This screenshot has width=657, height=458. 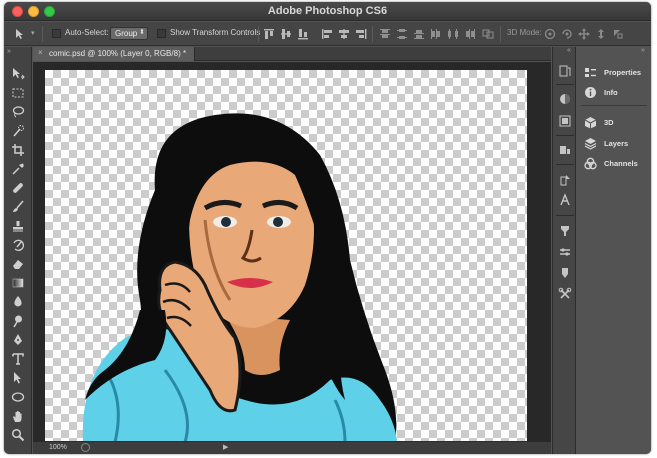 I want to click on preset-dropdown-arrow-icon: ▾, so click(x=33, y=33).